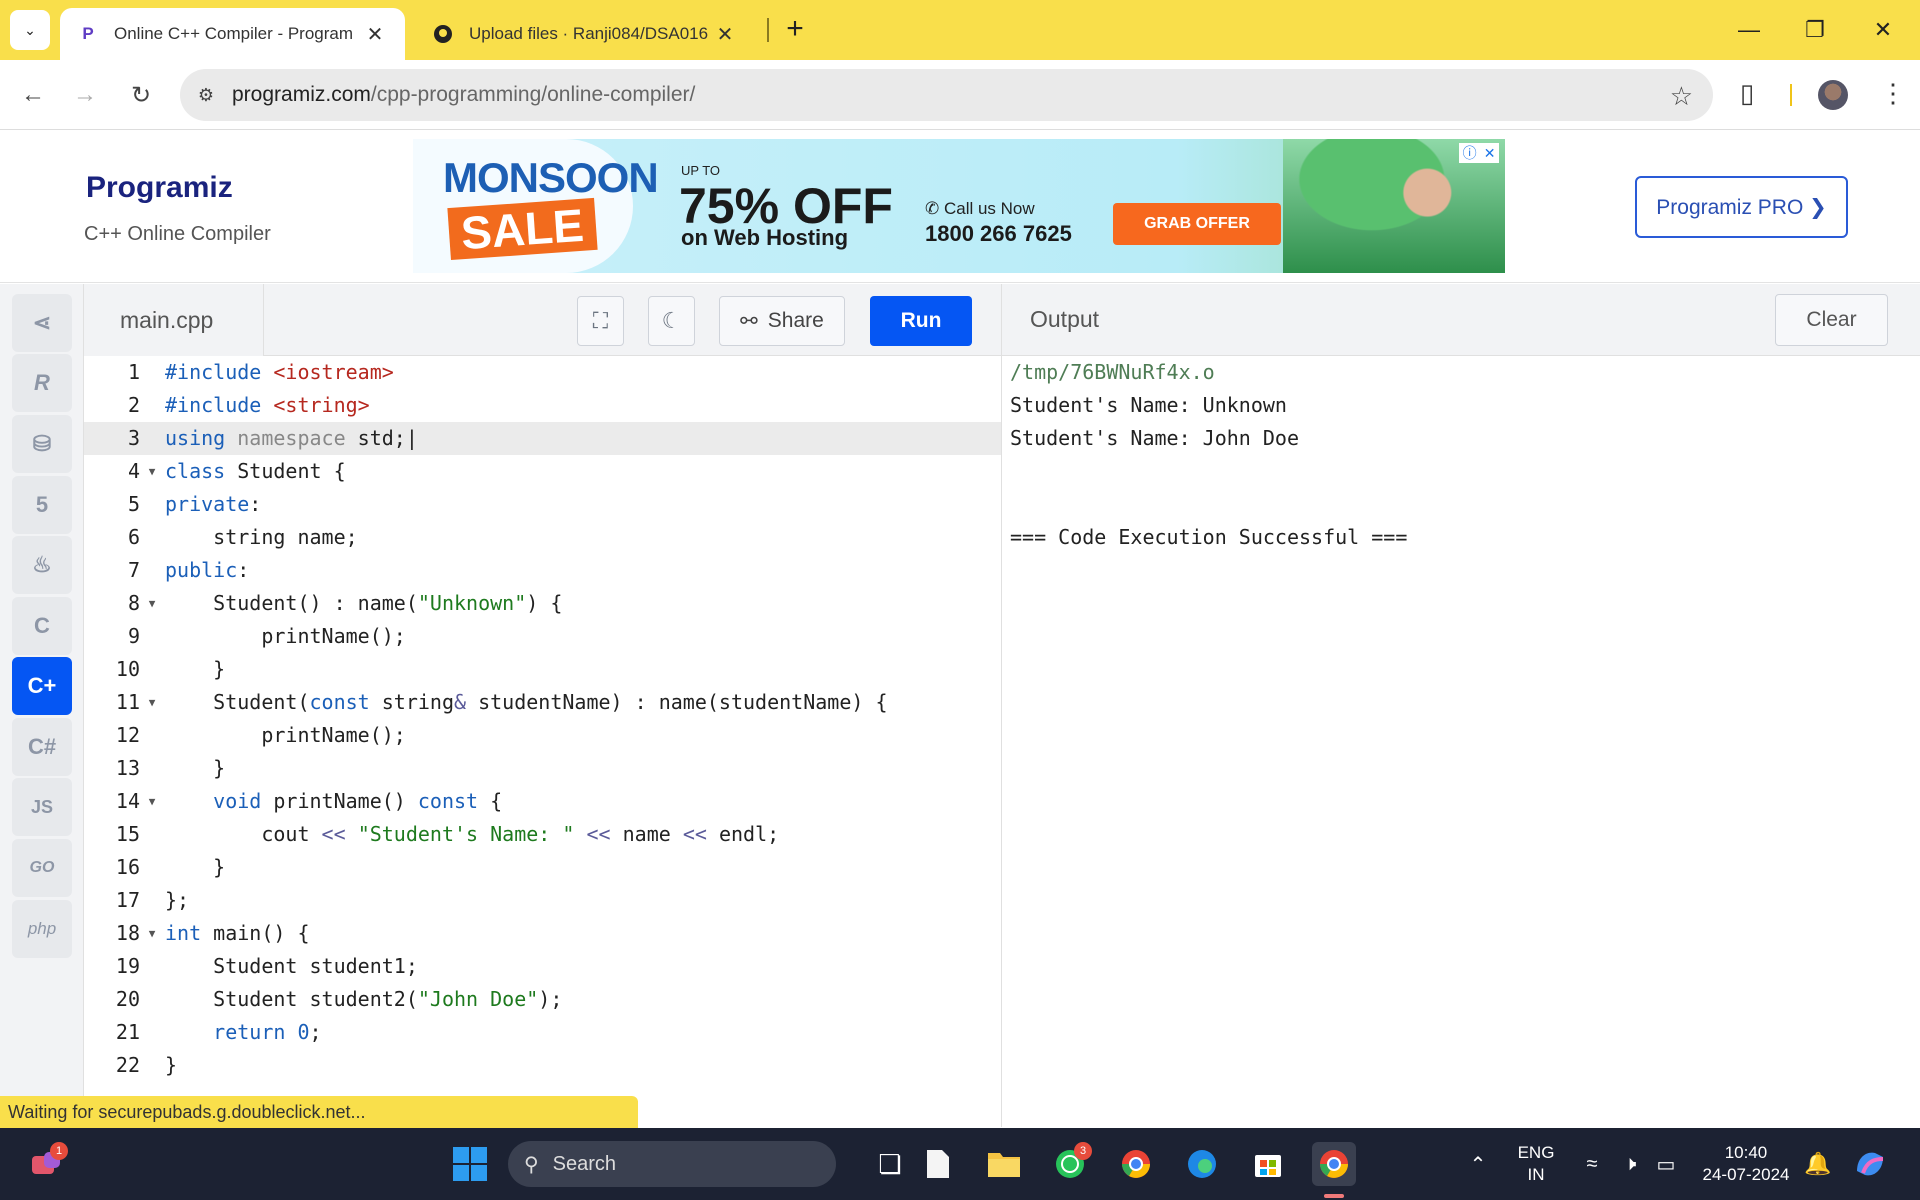  What do you see at coordinates (260, 735) in the screenshot?
I see `code-line: 12 printName();` at bounding box center [260, 735].